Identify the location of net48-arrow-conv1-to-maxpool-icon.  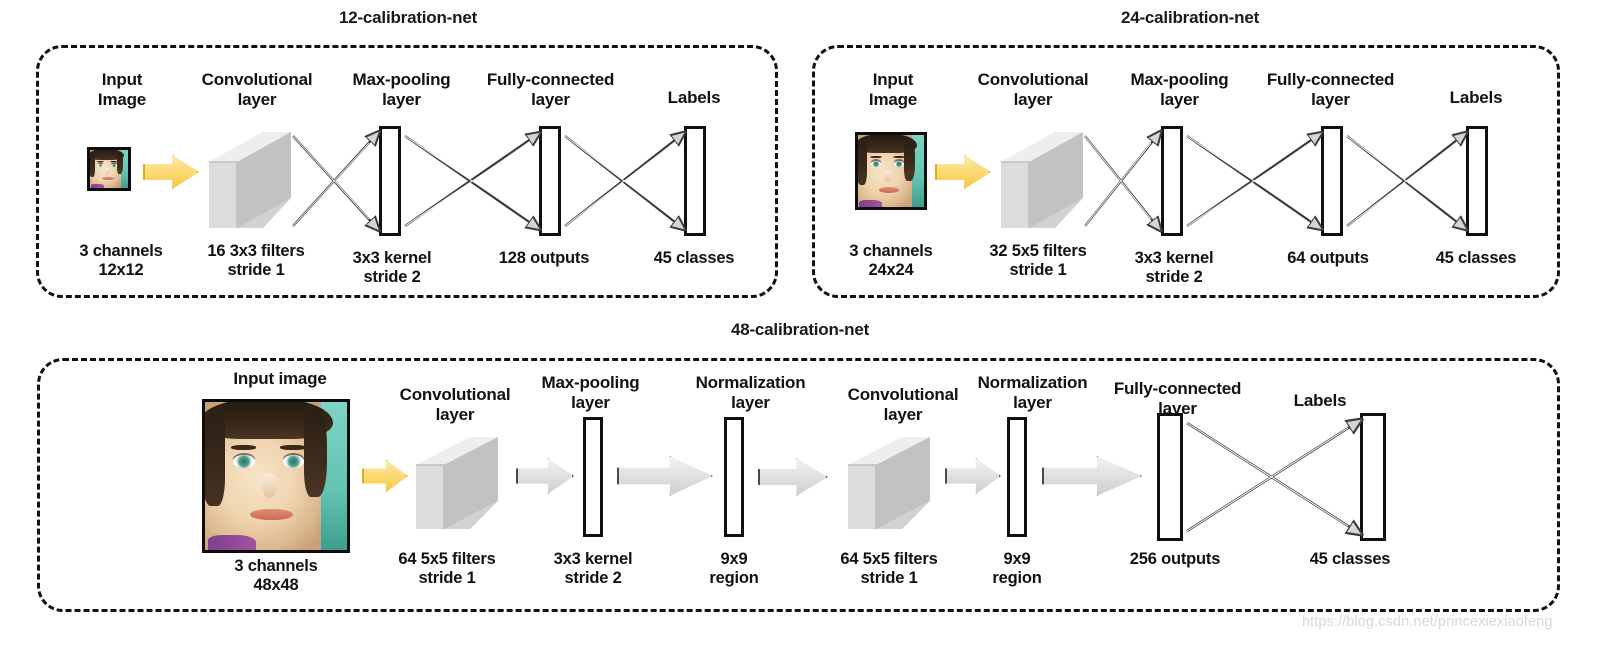
(545, 476).